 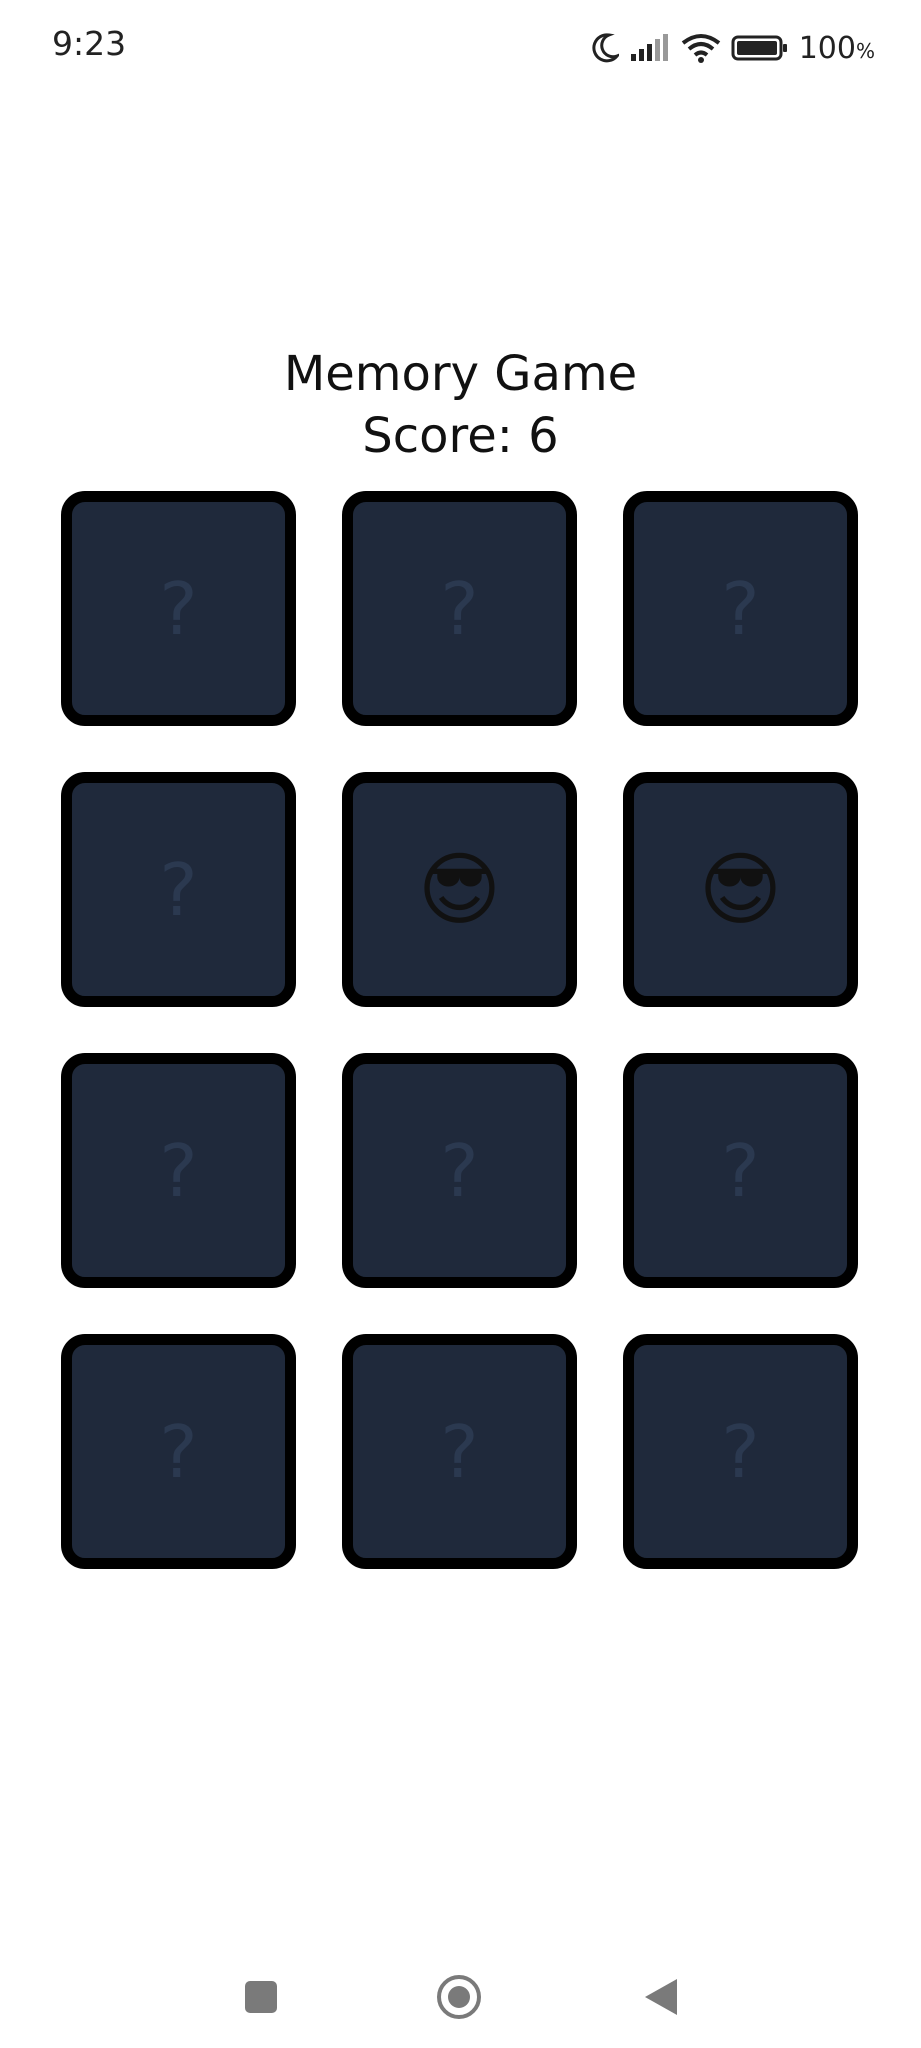 What do you see at coordinates (89, 43) in the screenshot?
I see `status-time: 9:23` at bounding box center [89, 43].